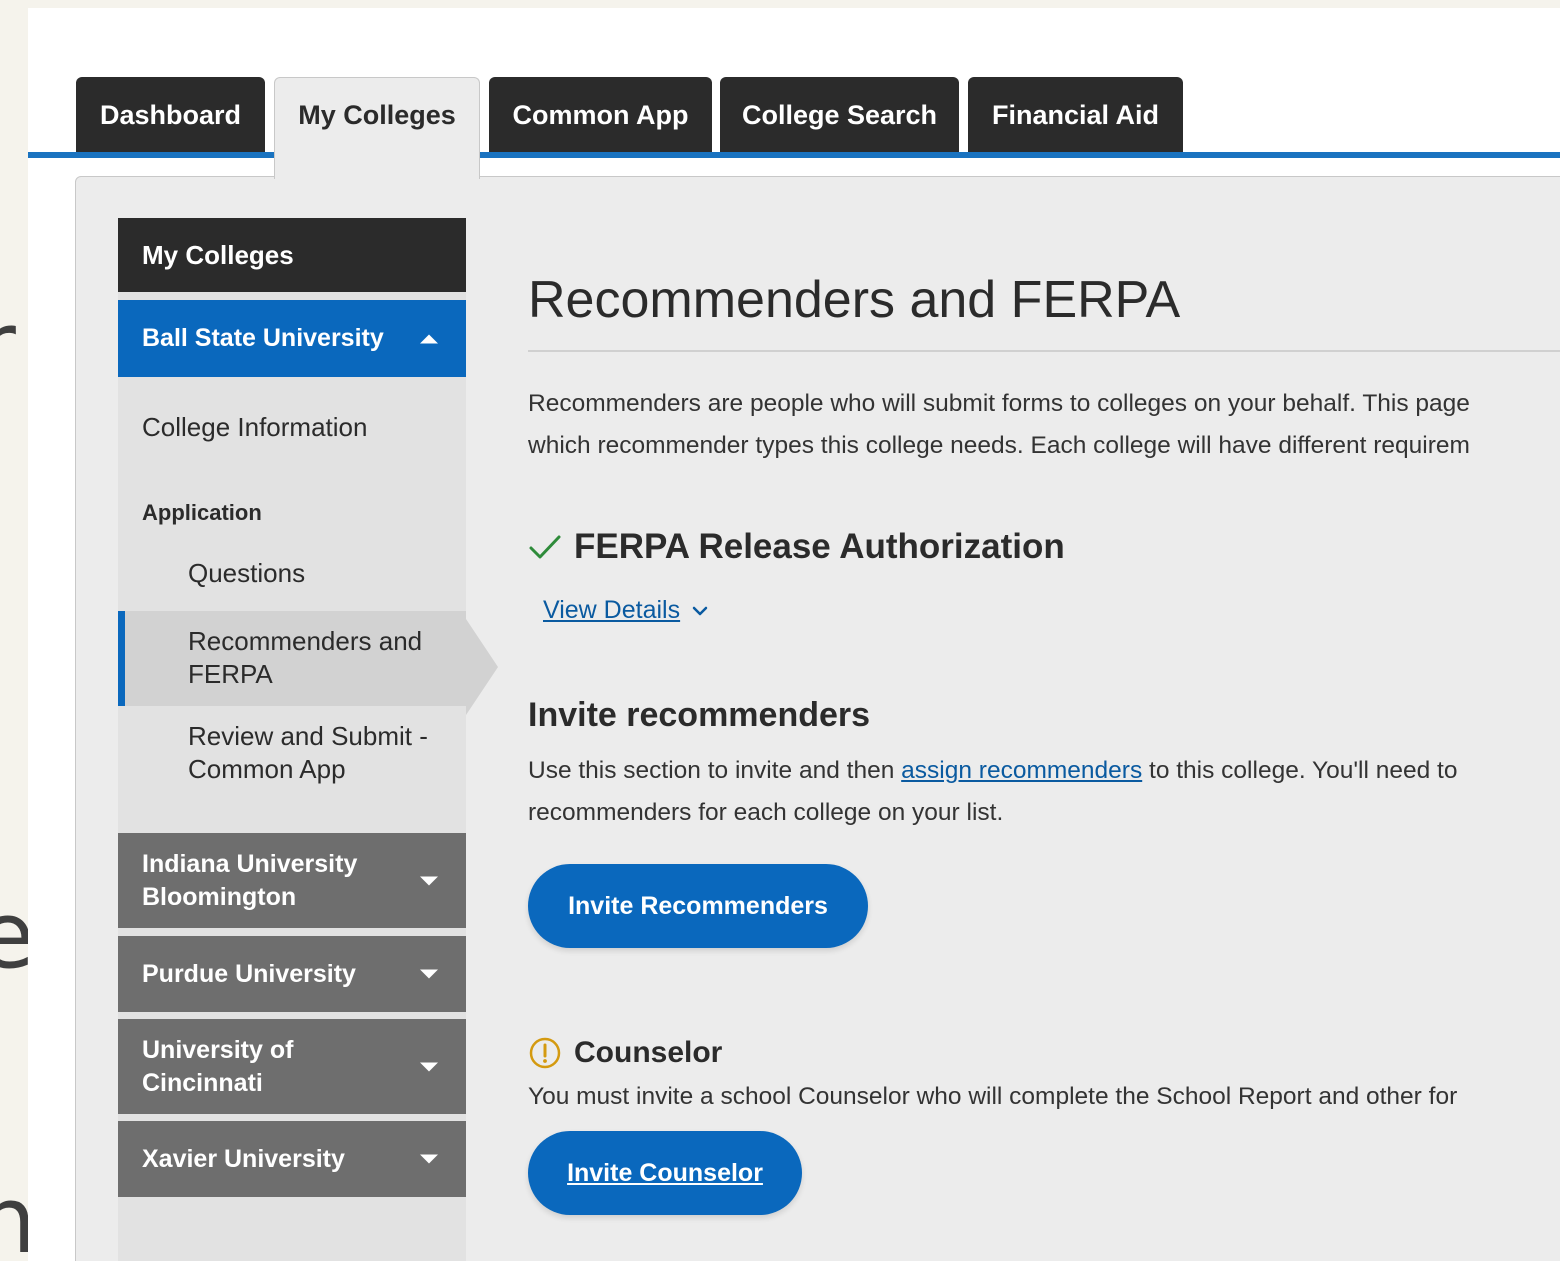 This screenshot has width=1560, height=1261. I want to click on tab-label: College Search, so click(839, 114).